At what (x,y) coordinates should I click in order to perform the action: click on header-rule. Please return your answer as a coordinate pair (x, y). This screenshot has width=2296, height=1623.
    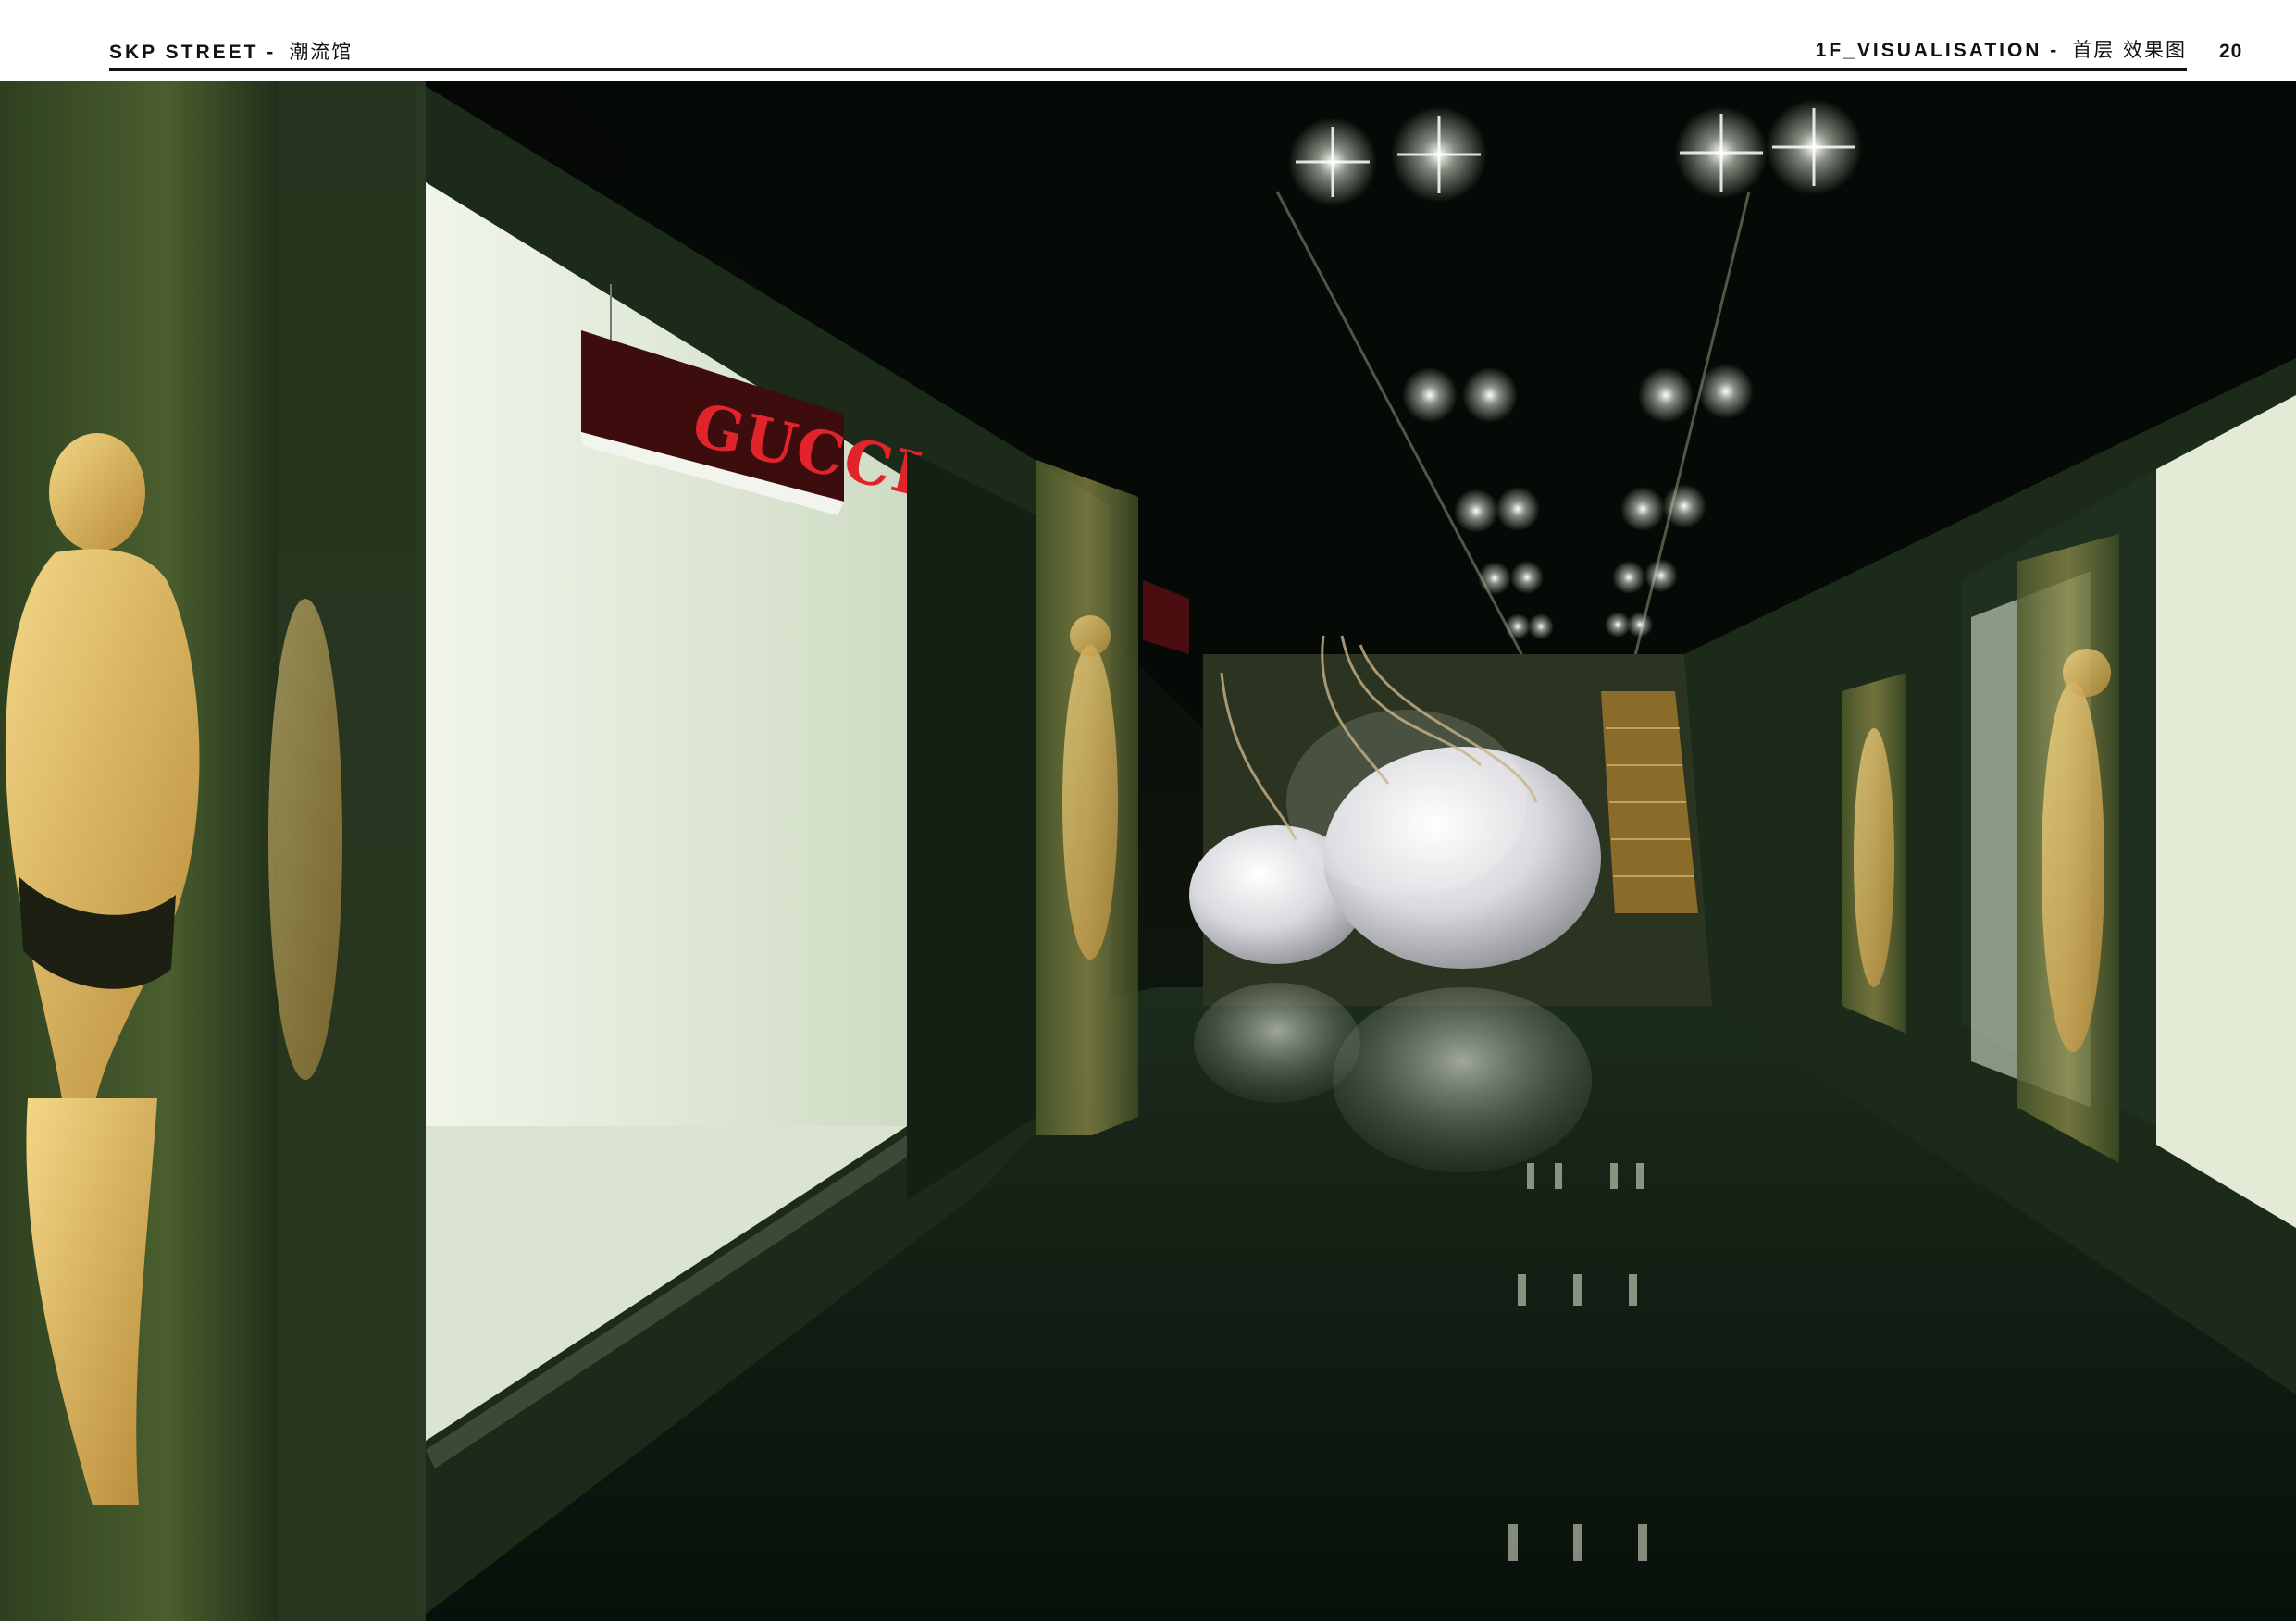
    Looking at the image, I should click on (1148, 69).